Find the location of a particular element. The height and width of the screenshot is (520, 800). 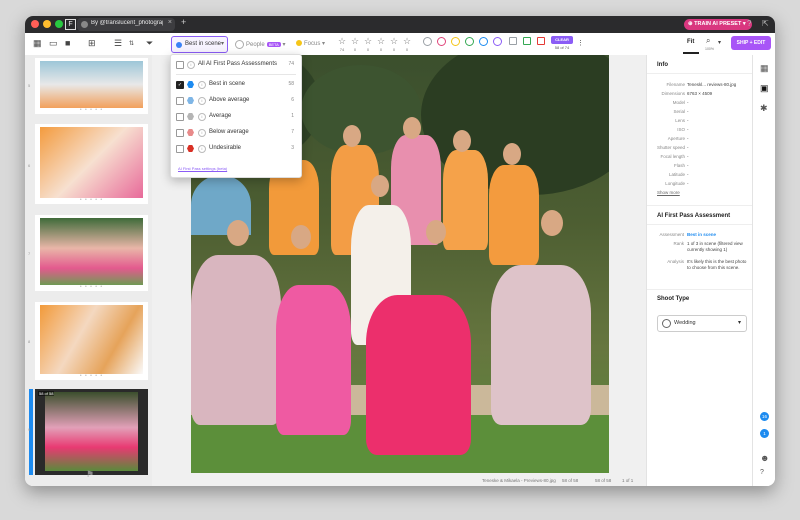

shoot-type-value: Wedding is located at coordinates (685, 323).